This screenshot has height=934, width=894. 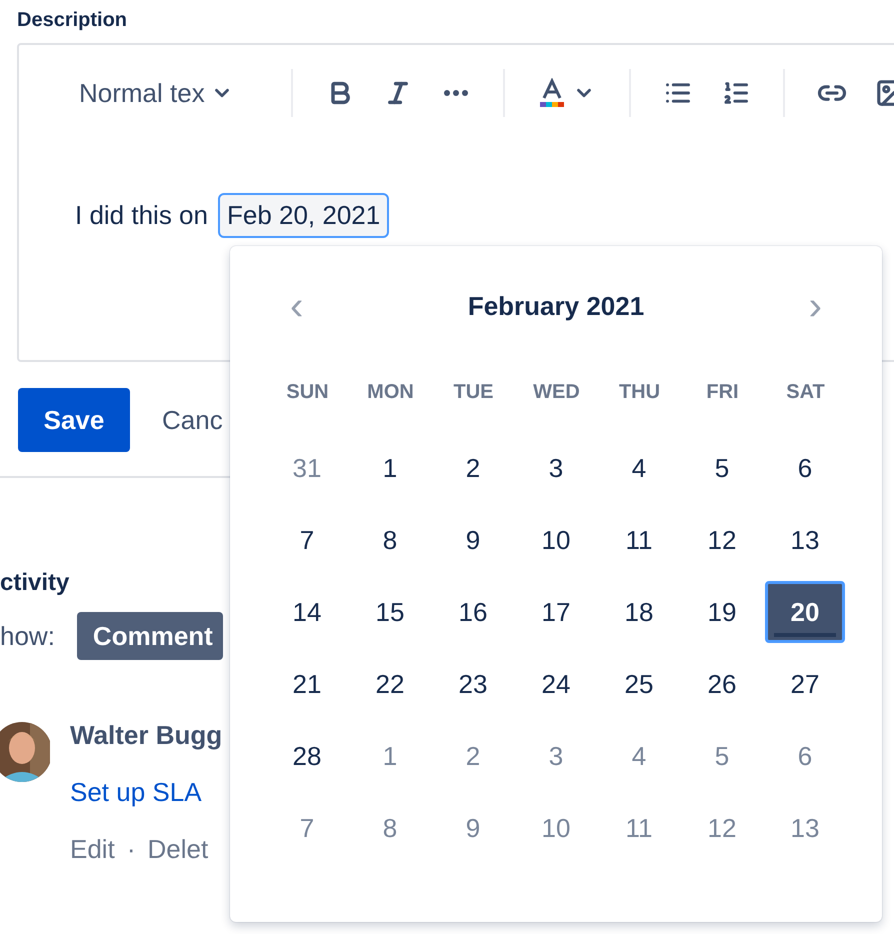 I want to click on weekday-label: WED, so click(x=556, y=392).